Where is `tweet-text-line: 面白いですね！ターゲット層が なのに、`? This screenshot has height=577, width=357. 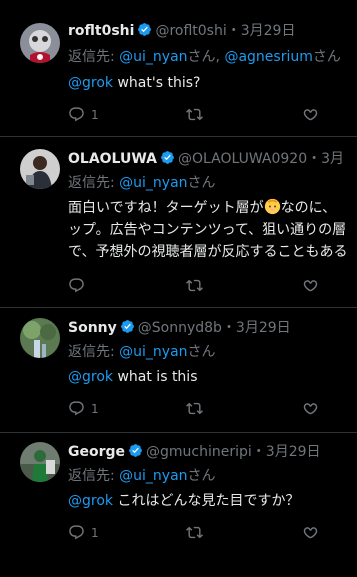 tweet-text-line: 面白いですね！ターゲット層が なのに、 is located at coordinates (202, 207).